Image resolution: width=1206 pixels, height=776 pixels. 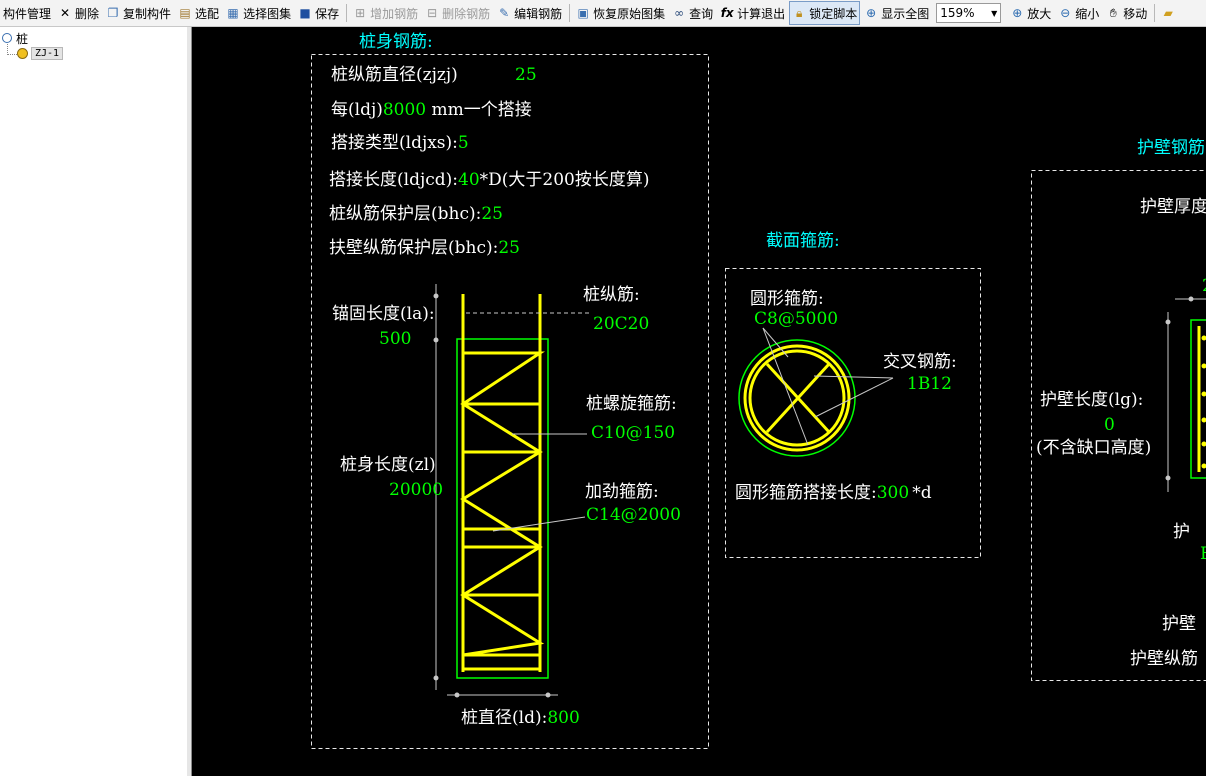 I want to click on clipboard-icon: ▤, so click(x=185, y=13).